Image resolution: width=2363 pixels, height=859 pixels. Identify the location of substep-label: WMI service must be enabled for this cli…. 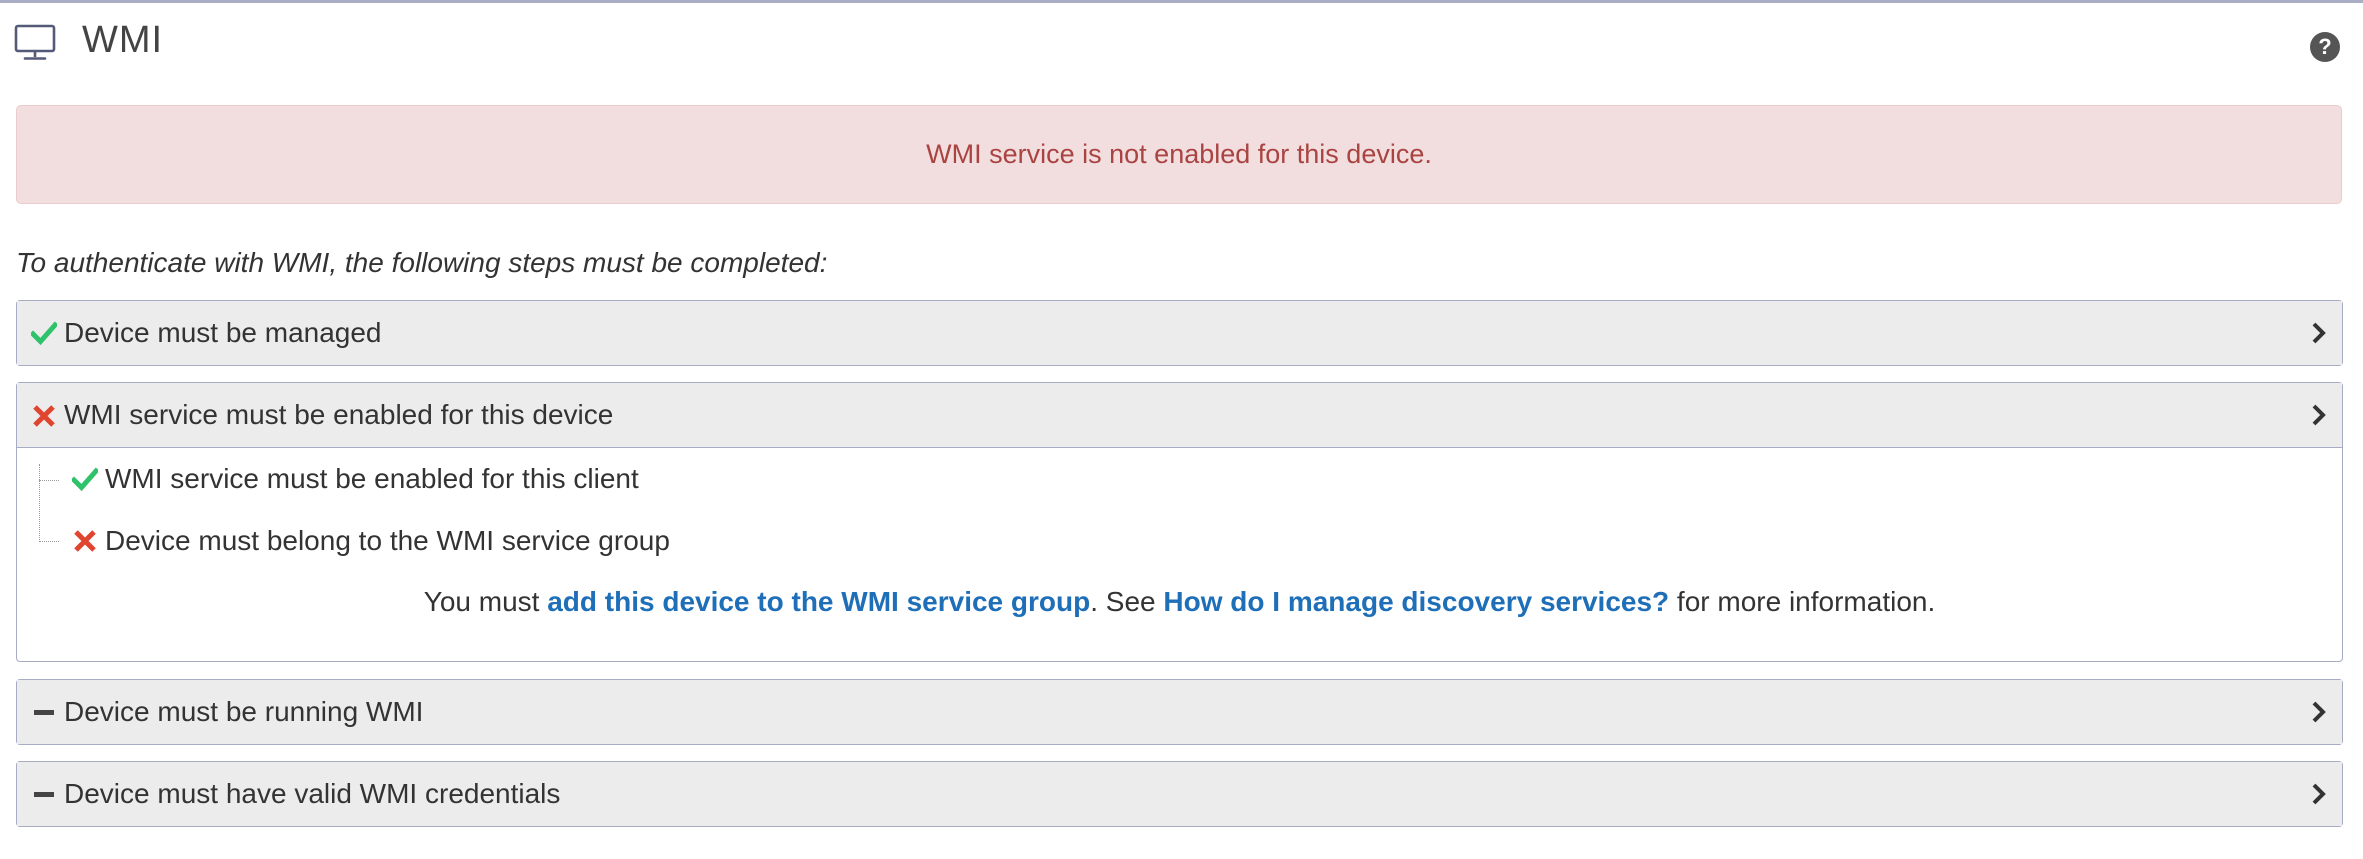
(372, 478).